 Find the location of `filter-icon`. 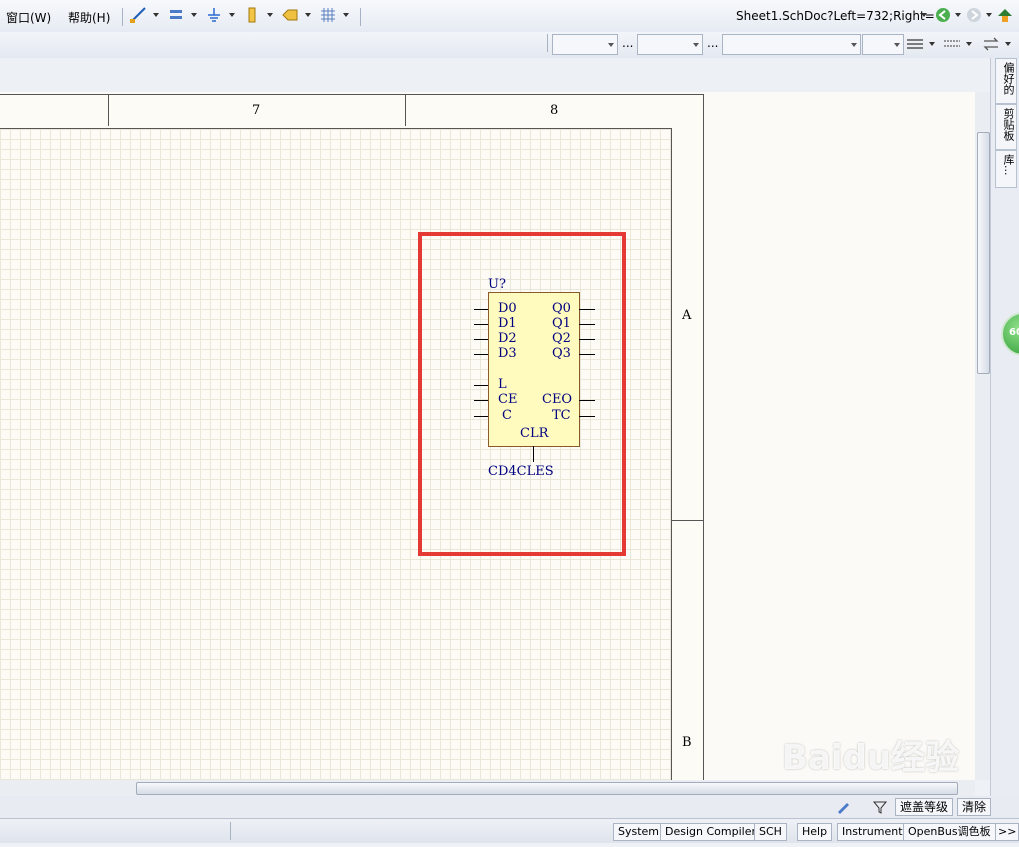

filter-icon is located at coordinates (880, 807).